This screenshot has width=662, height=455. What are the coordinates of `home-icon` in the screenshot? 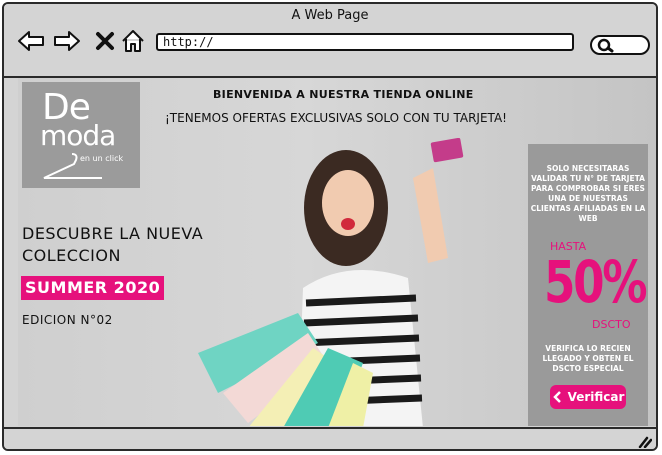 It's located at (133, 41).